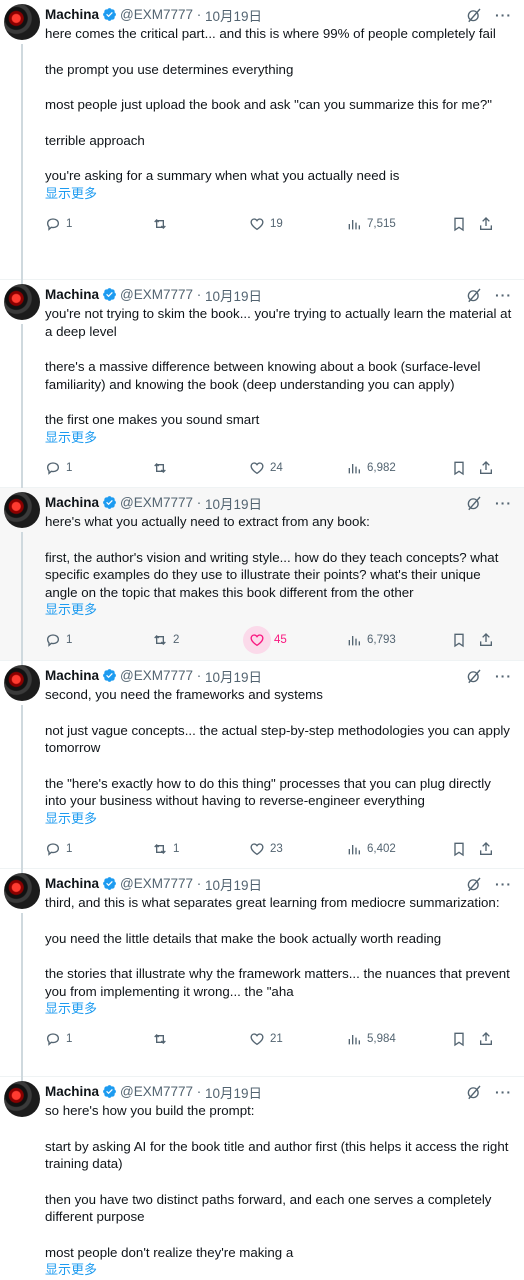 This screenshot has width=524, height=1280. What do you see at coordinates (200, 640) in the screenshot?
I see `retweet-button: 2` at bounding box center [200, 640].